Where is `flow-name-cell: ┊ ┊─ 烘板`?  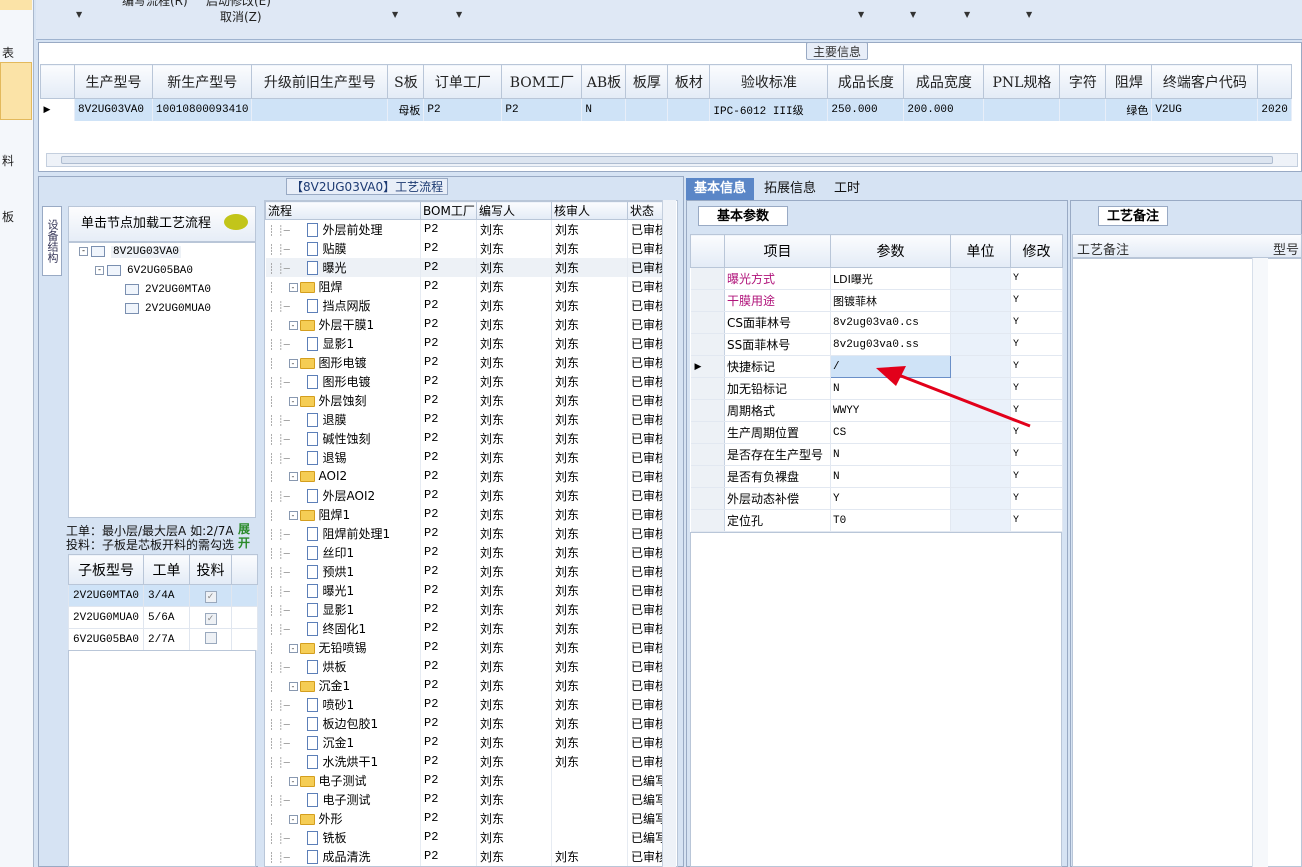 flow-name-cell: ┊ ┊─ 烘板 is located at coordinates (343, 666).